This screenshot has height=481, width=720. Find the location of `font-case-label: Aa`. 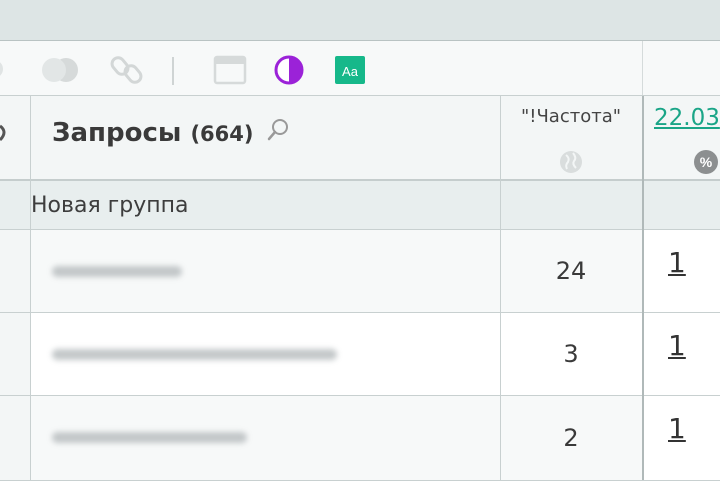

font-case-label: Aa is located at coordinates (350, 71).